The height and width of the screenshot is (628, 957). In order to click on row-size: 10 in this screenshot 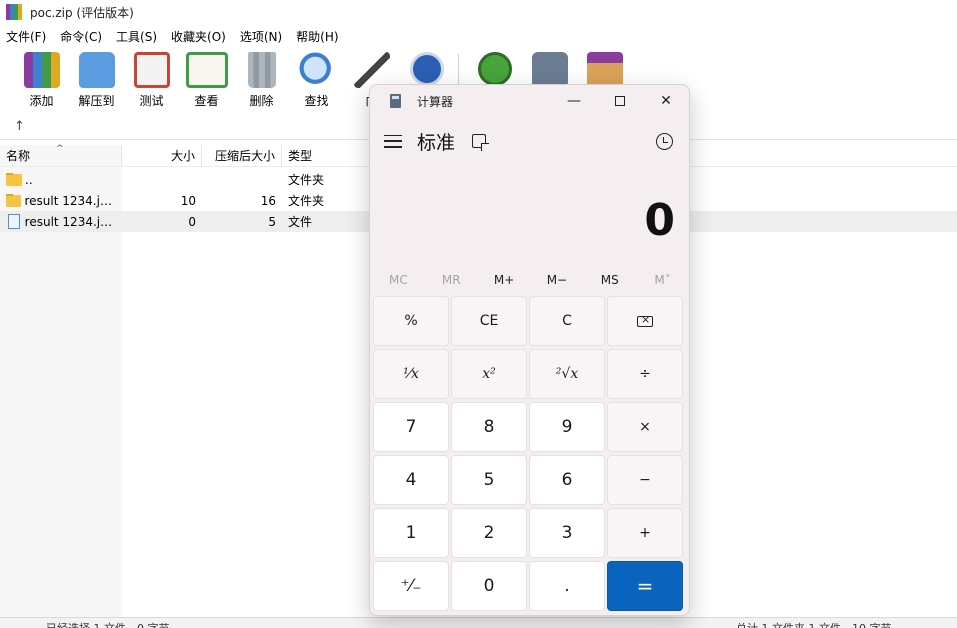, I will do `click(188, 200)`.